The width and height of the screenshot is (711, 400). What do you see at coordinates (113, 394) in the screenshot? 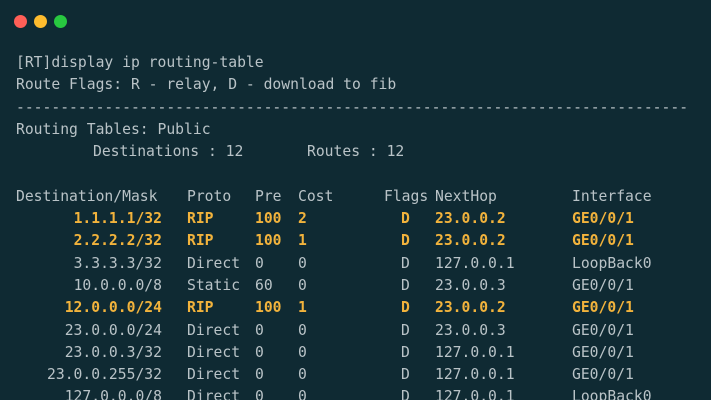
I see `cell-destination: 127.0.0.0/8` at bounding box center [113, 394].